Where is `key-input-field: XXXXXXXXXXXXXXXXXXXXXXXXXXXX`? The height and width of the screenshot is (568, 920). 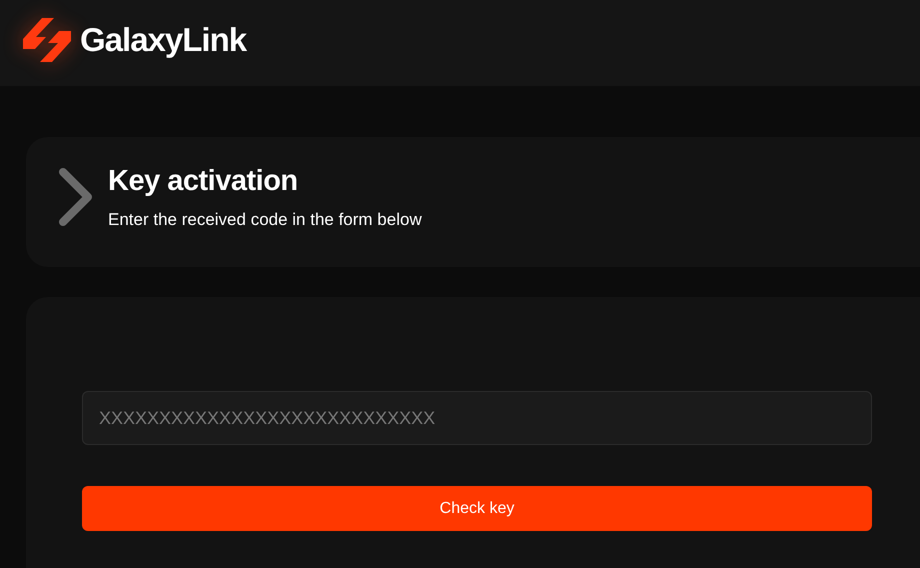 key-input-field: XXXXXXXXXXXXXXXXXXXXXXXXXXXX is located at coordinates (477, 418).